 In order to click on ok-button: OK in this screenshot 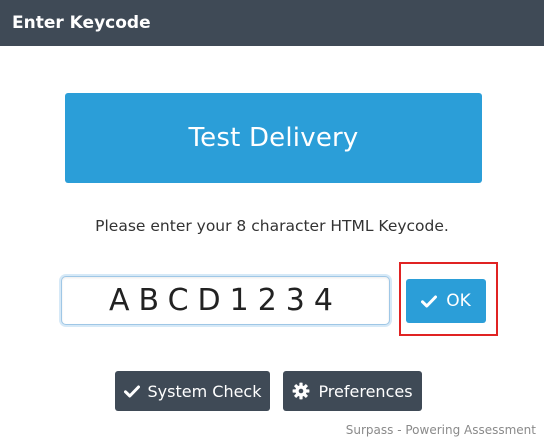, I will do `click(446, 301)`.